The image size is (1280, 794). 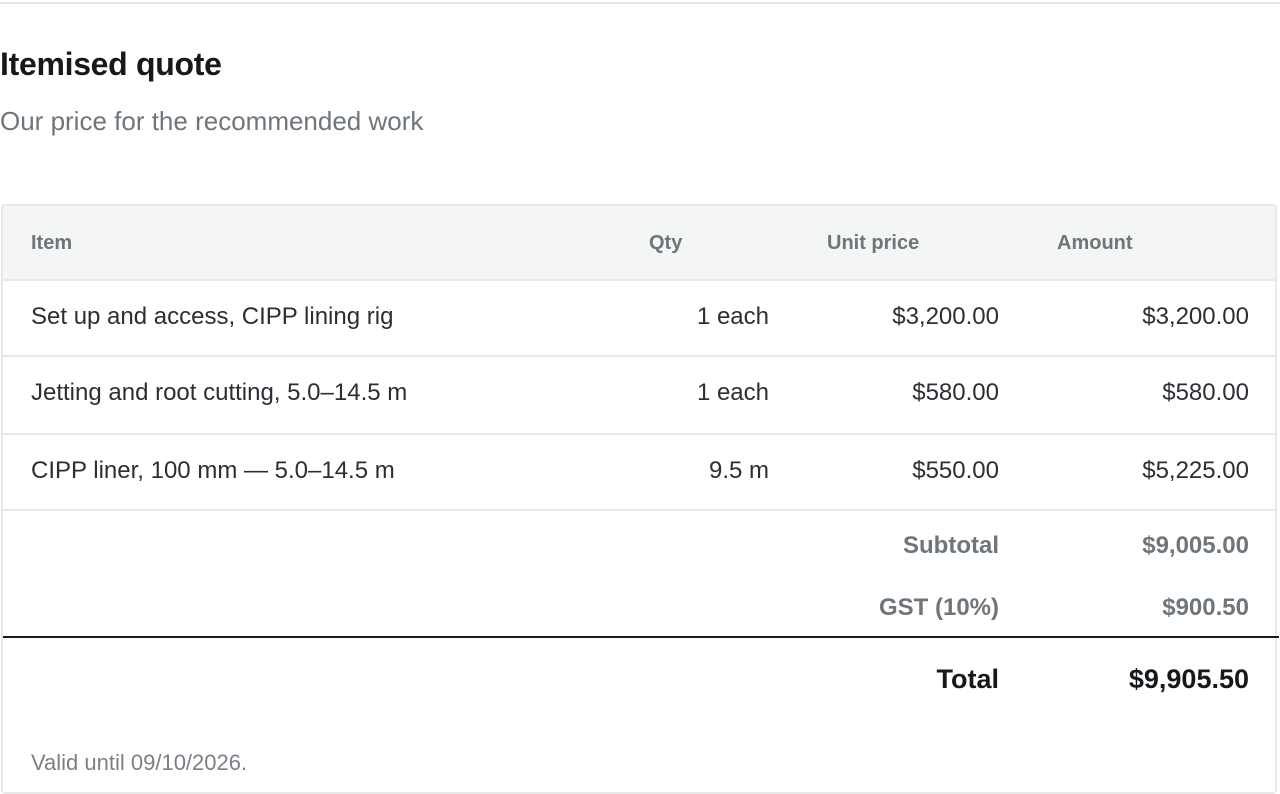 I want to click on amount-cell: $580.00, so click(x=1205, y=392).